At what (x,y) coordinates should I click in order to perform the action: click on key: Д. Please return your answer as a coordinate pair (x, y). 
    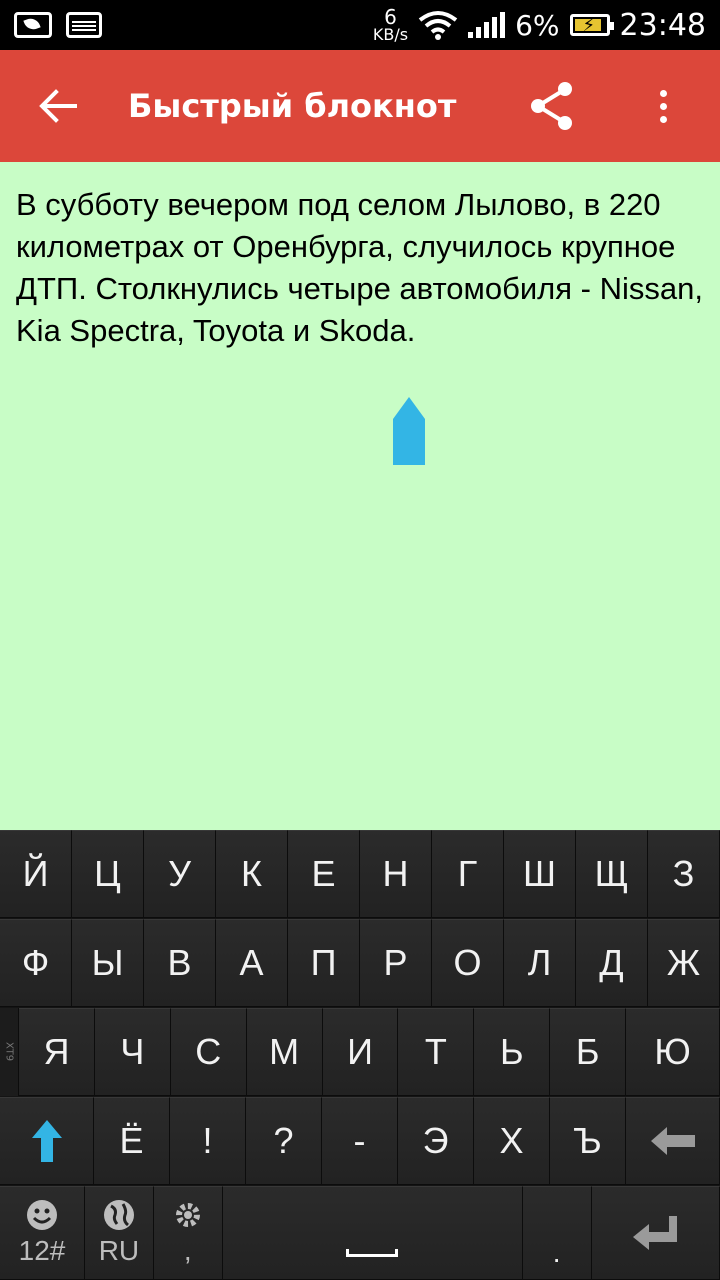
    Looking at the image, I should click on (612, 963).